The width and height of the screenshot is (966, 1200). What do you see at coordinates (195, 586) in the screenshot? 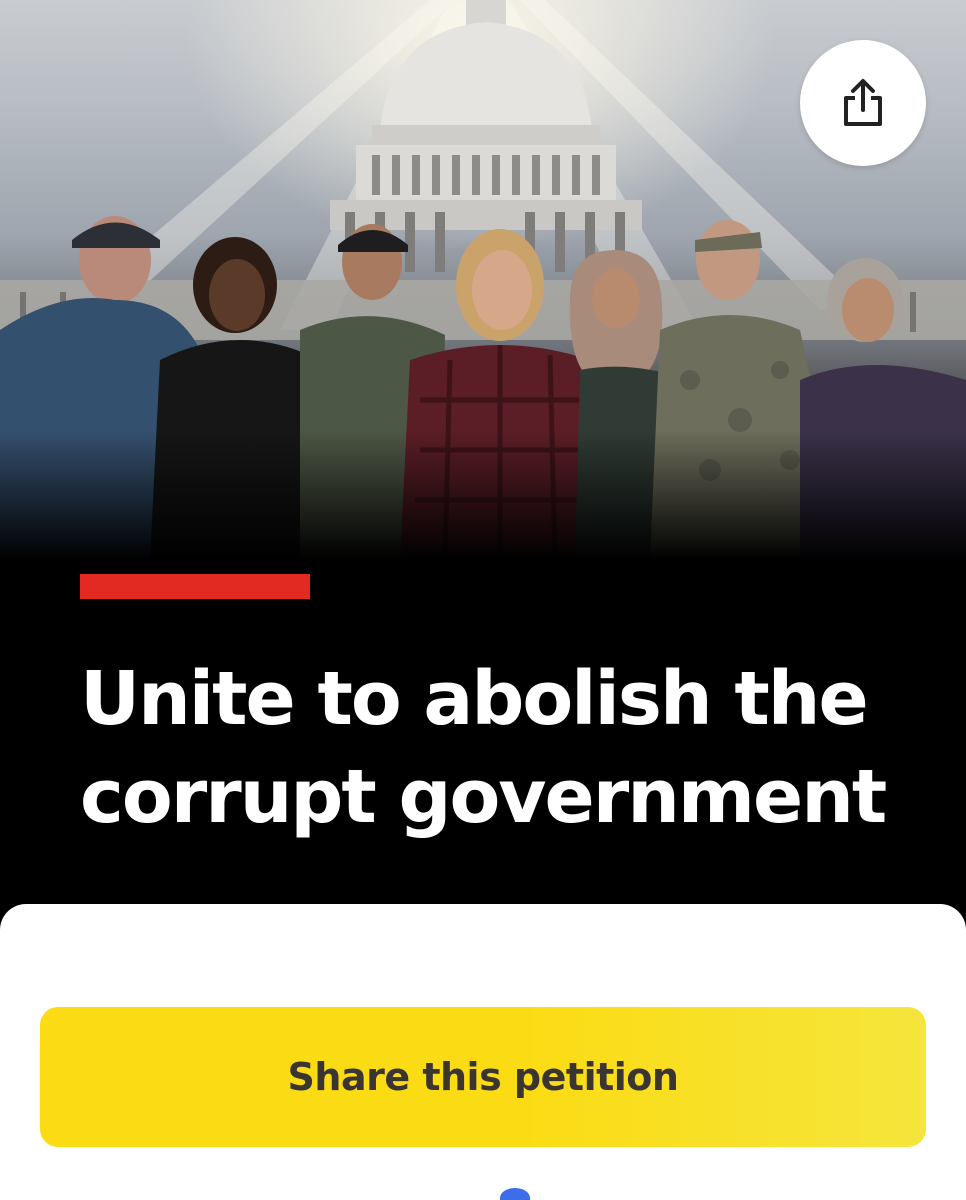
I see `title-accent-bar` at bounding box center [195, 586].